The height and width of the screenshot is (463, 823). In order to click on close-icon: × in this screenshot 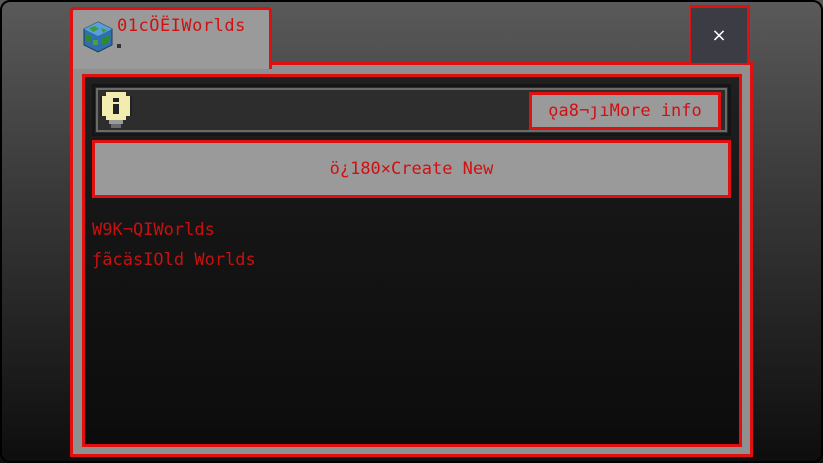, I will do `click(719, 35)`.